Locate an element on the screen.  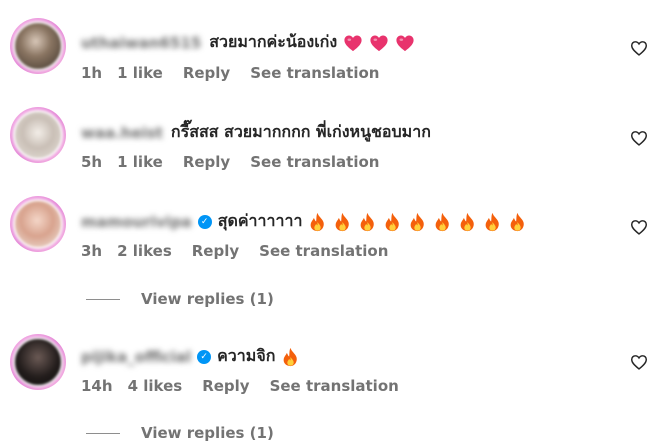
comment-time: 3h is located at coordinates (92, 251).